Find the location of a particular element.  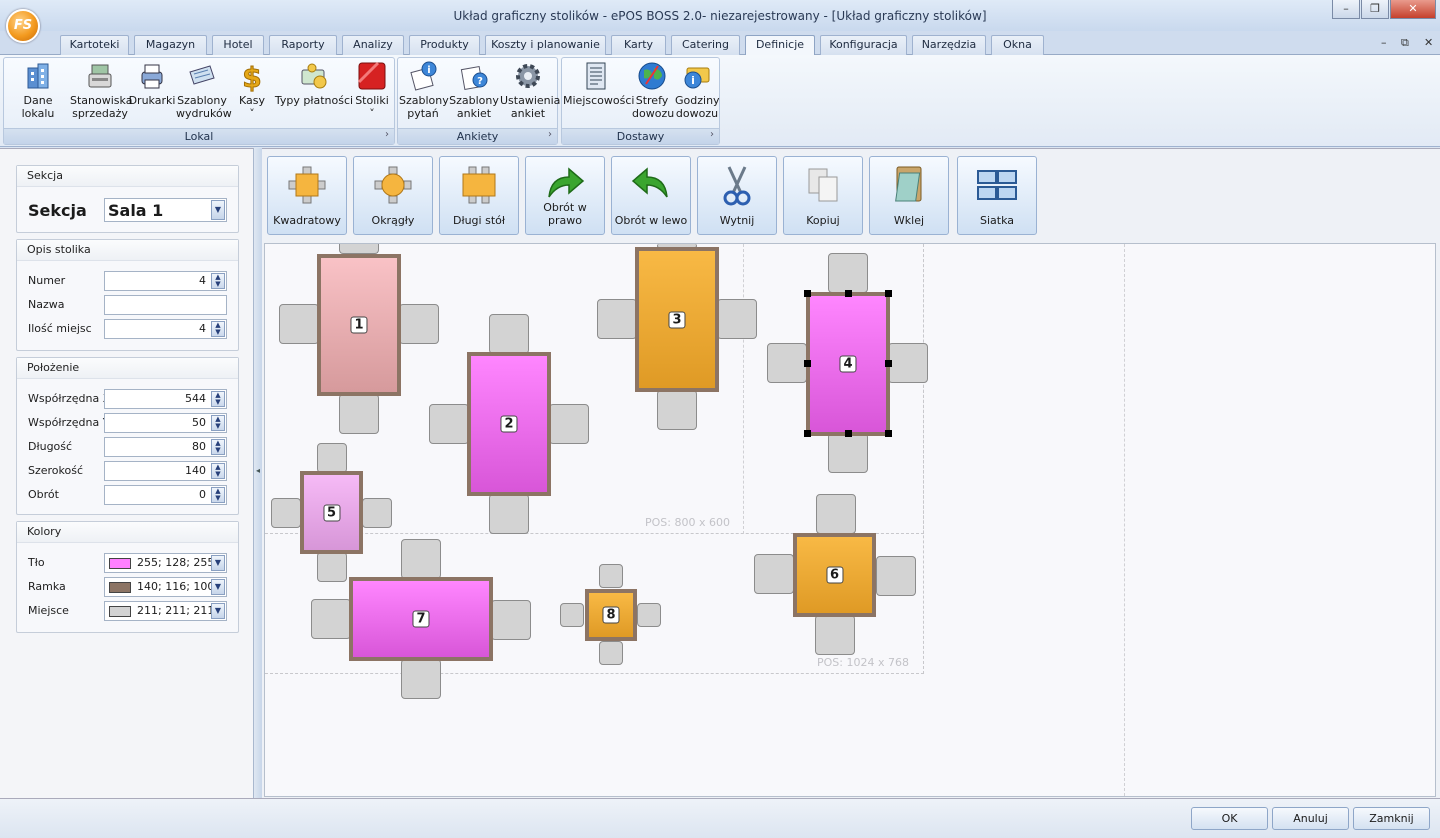

zamknij-button: Zamknij is located at coordinates (1391, 818).